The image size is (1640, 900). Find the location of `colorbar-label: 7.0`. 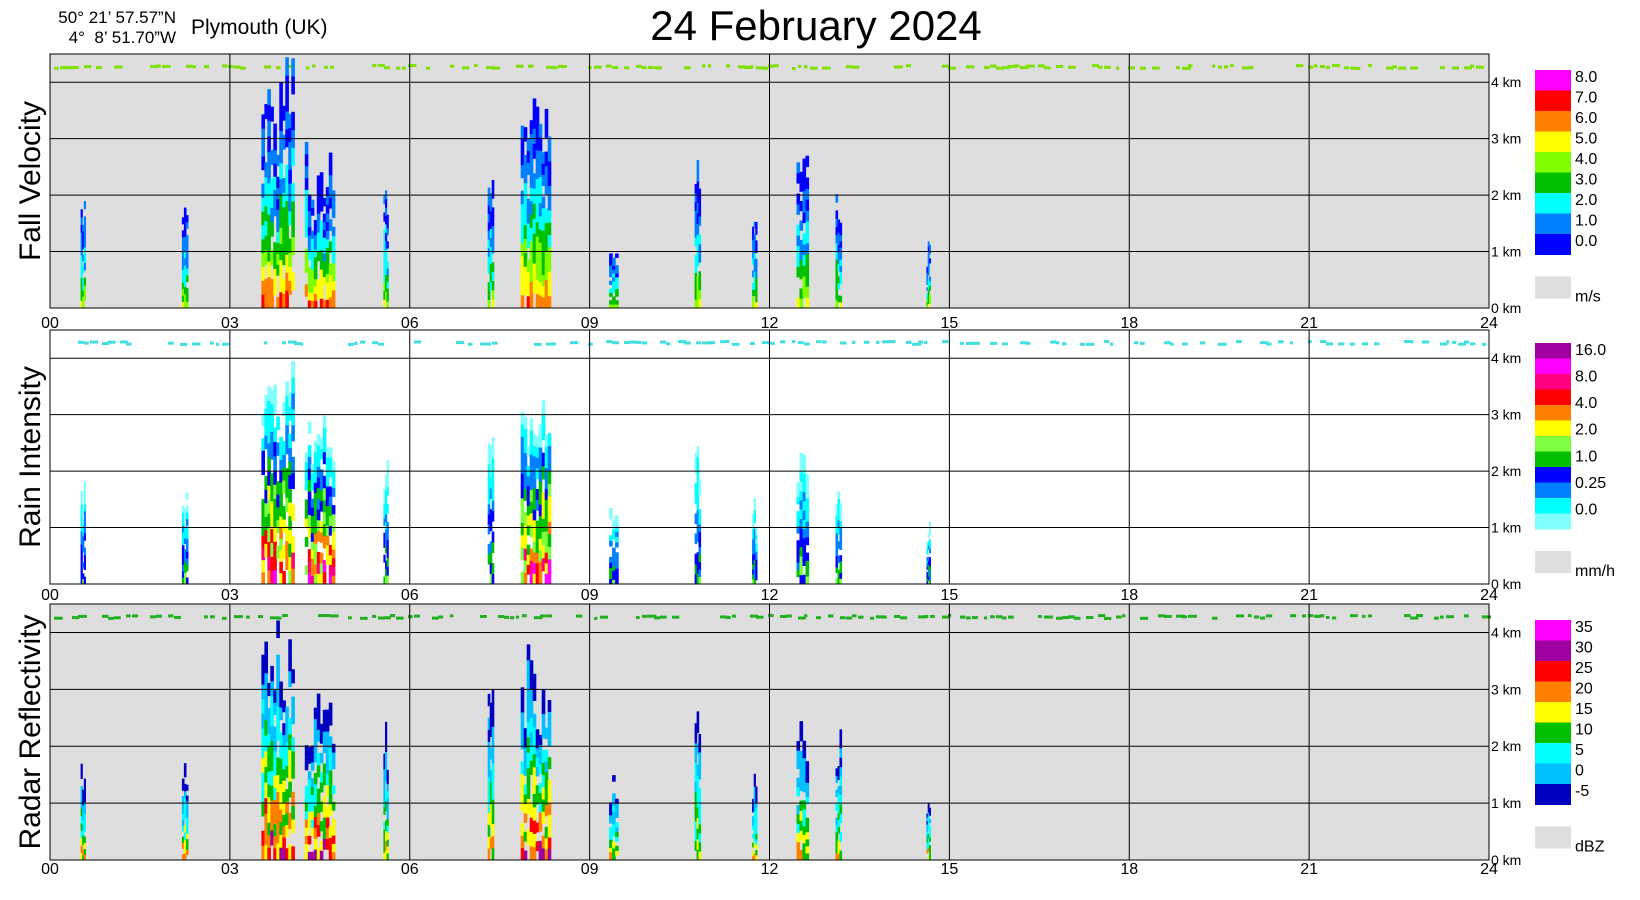

colorbar-label: 7.0 is located at coordinates (1586, 98).